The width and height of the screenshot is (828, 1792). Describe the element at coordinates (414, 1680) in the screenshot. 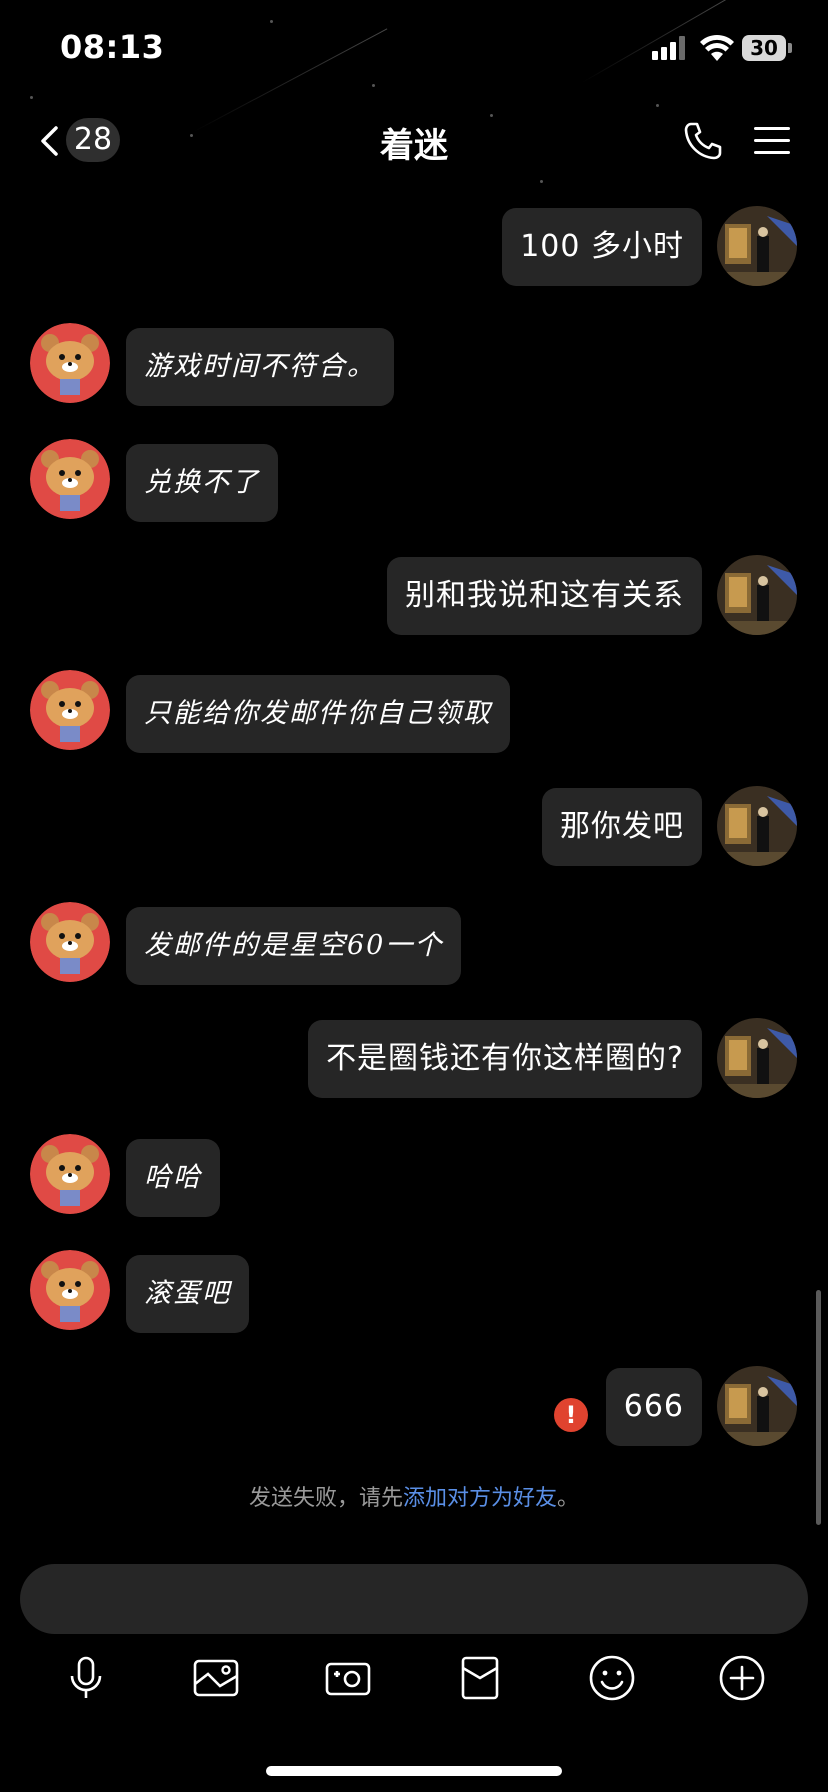

I see `input-toolbar` at that location.